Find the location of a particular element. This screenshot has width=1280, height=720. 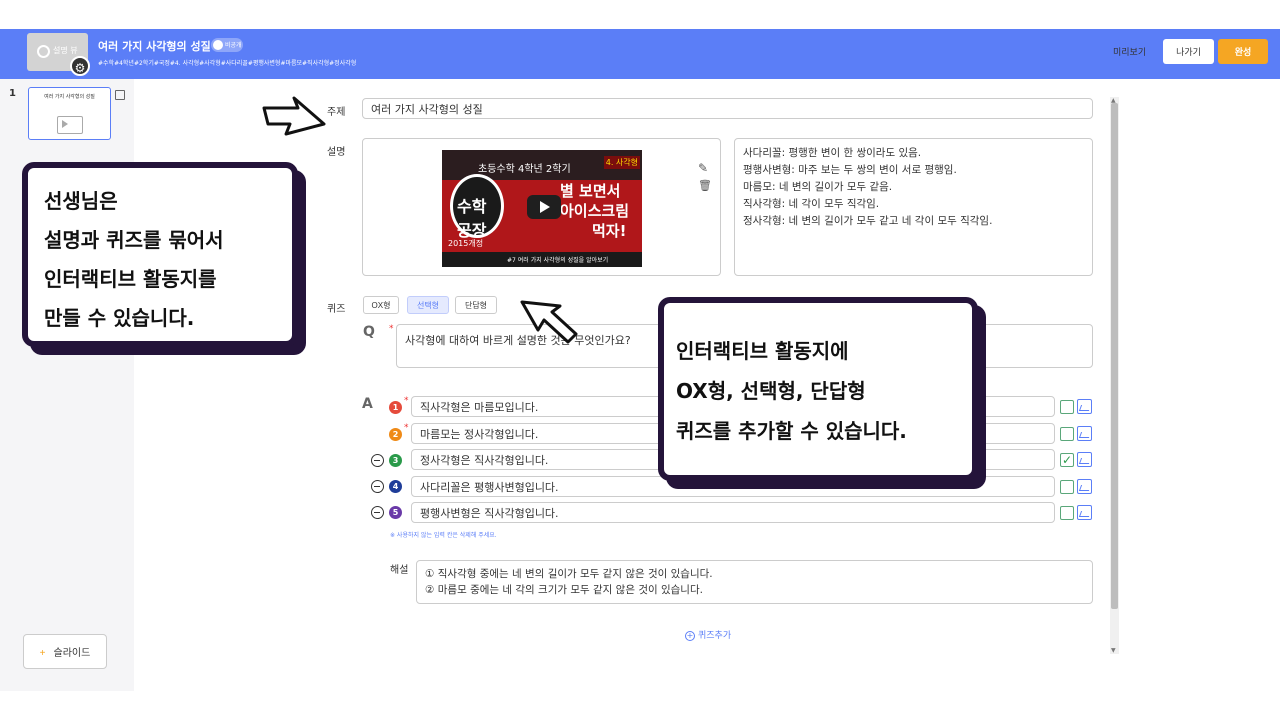

add-quiz-button: + 퀴즈추가 is located at coordinates (708, 634).